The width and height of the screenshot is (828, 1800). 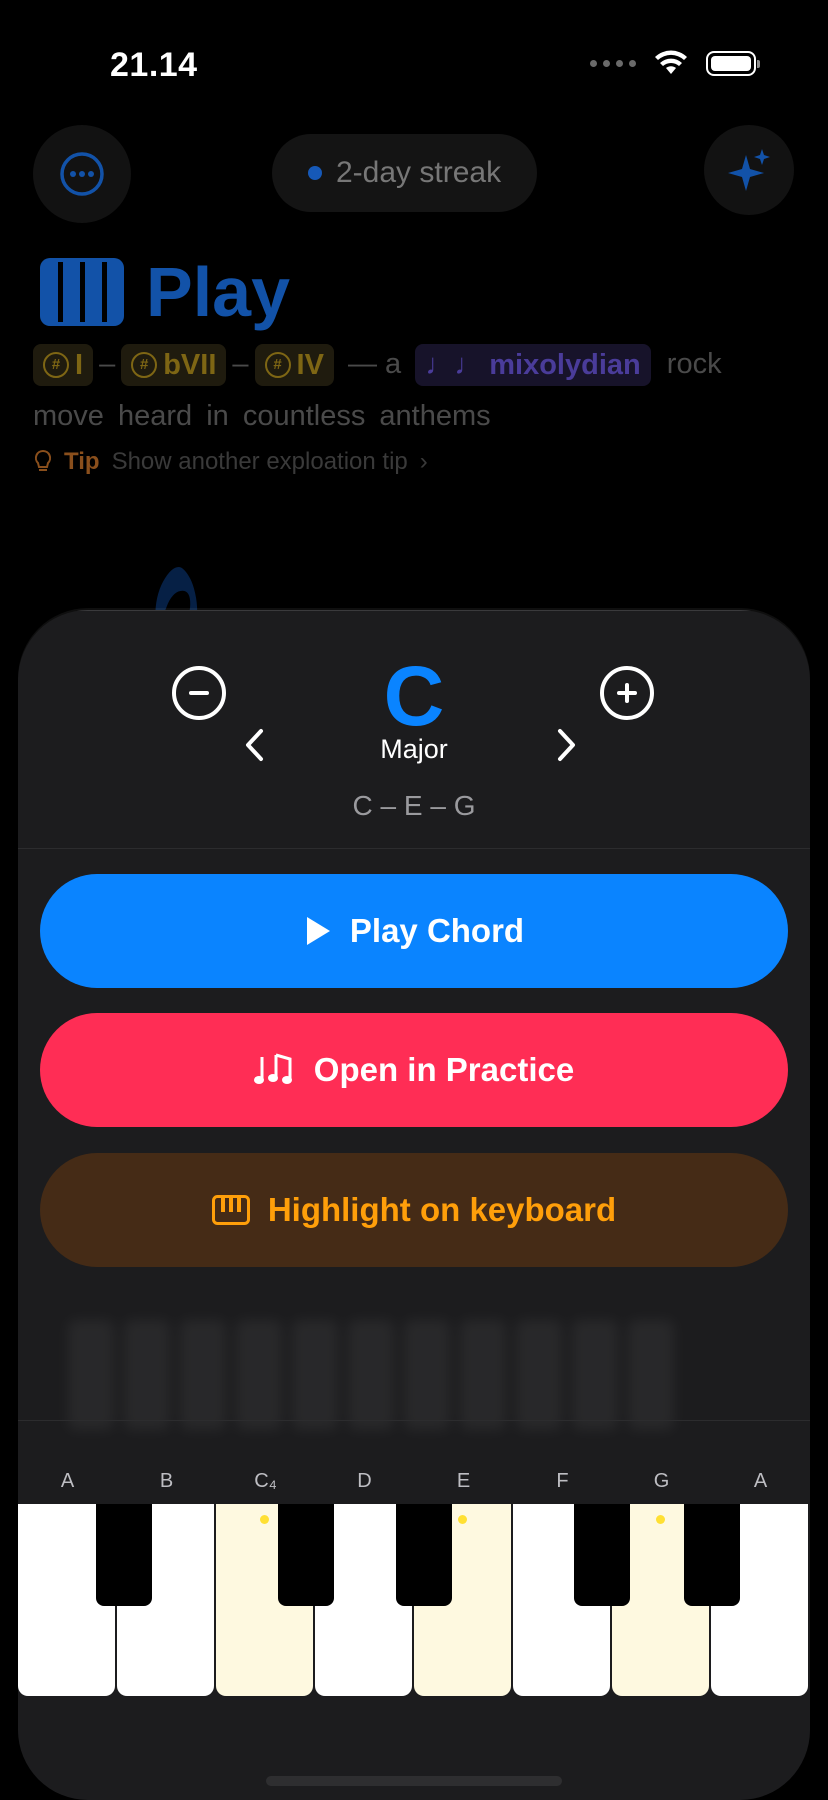 I want to click on title-text: Play, so click(x=218, y=292).